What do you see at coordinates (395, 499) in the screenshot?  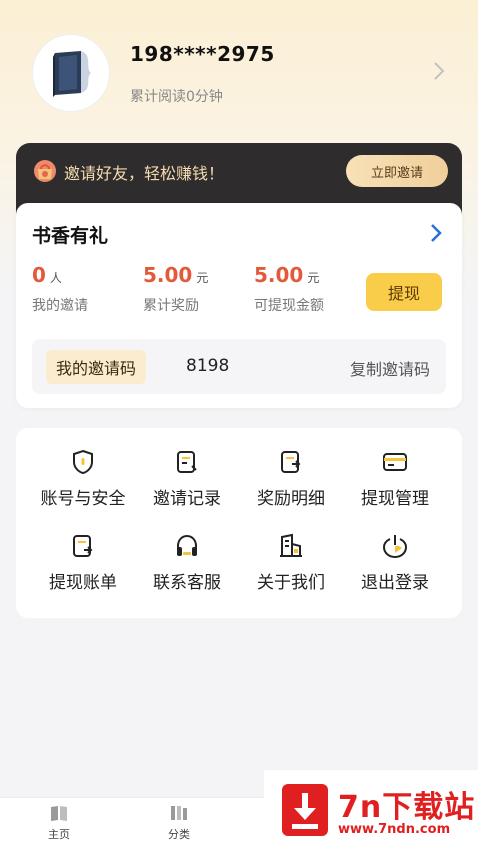 I see `menu-item-label: 提现管理` at bounding box center [395, 499].